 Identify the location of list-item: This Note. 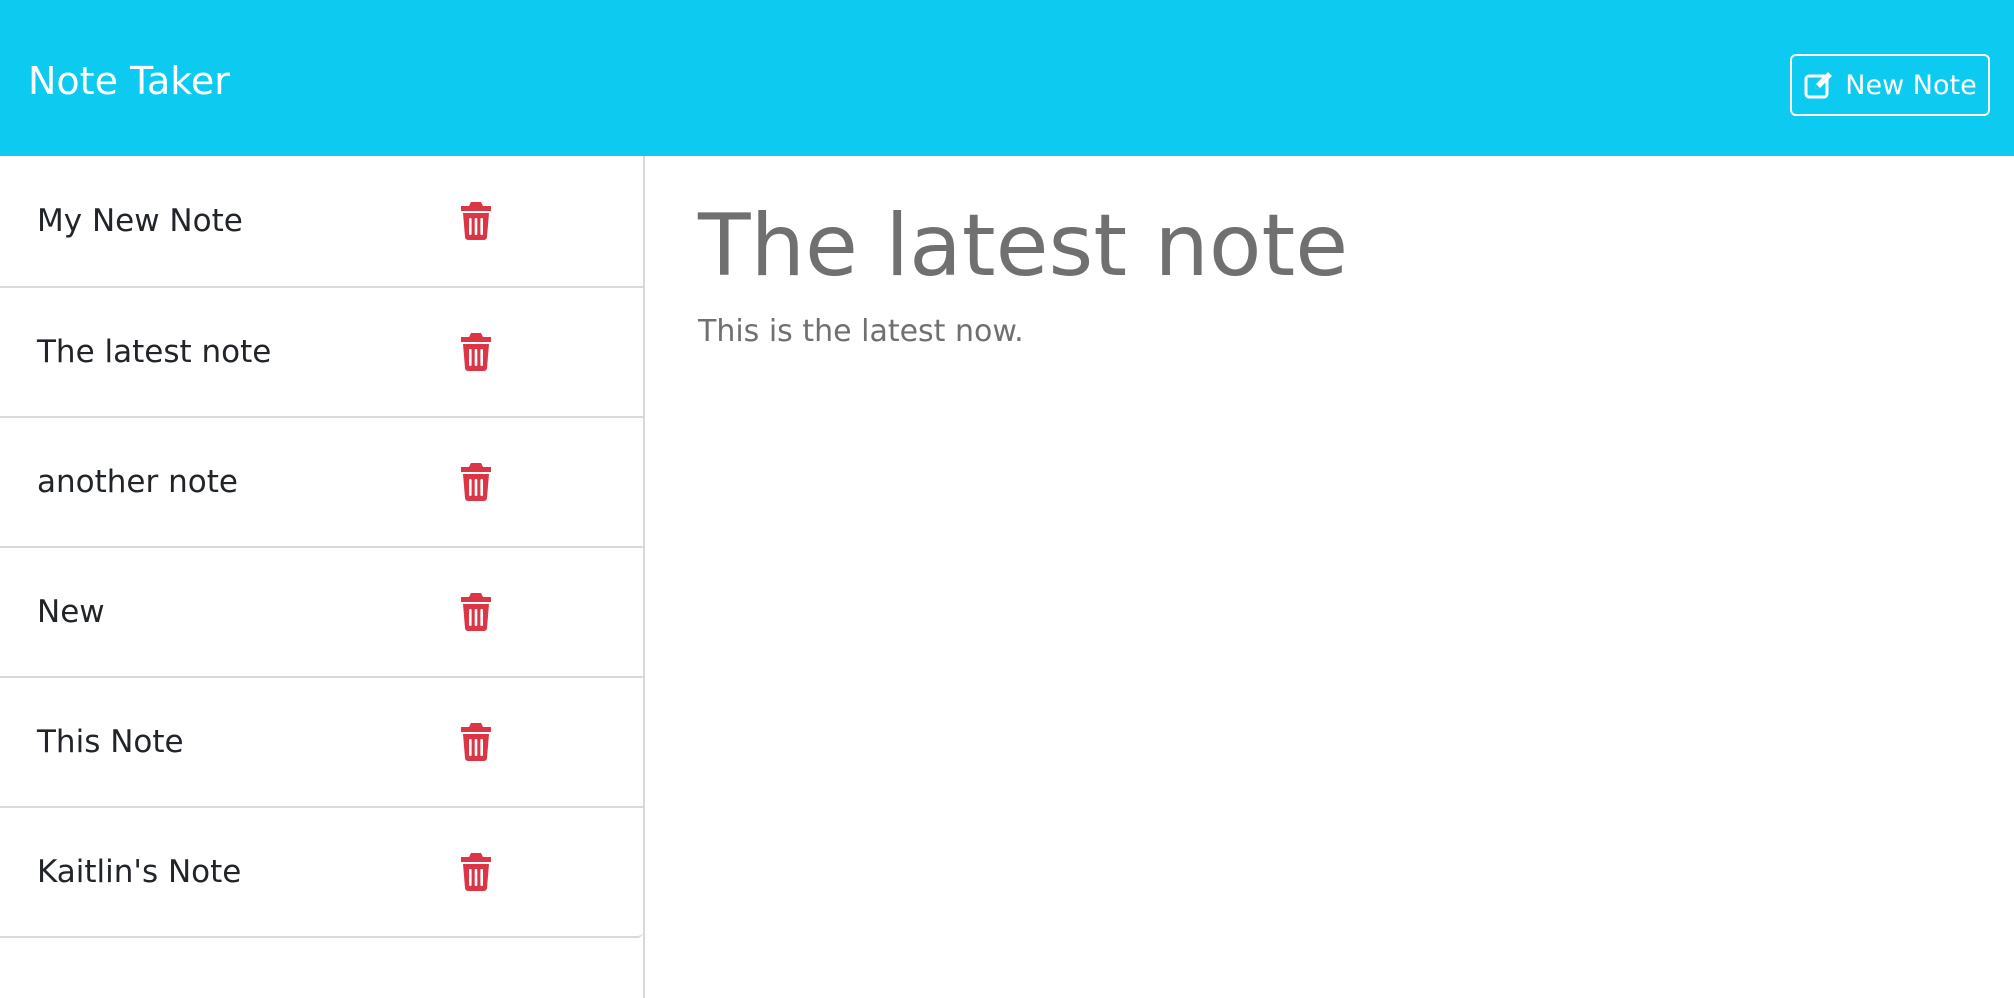
(321, 741).